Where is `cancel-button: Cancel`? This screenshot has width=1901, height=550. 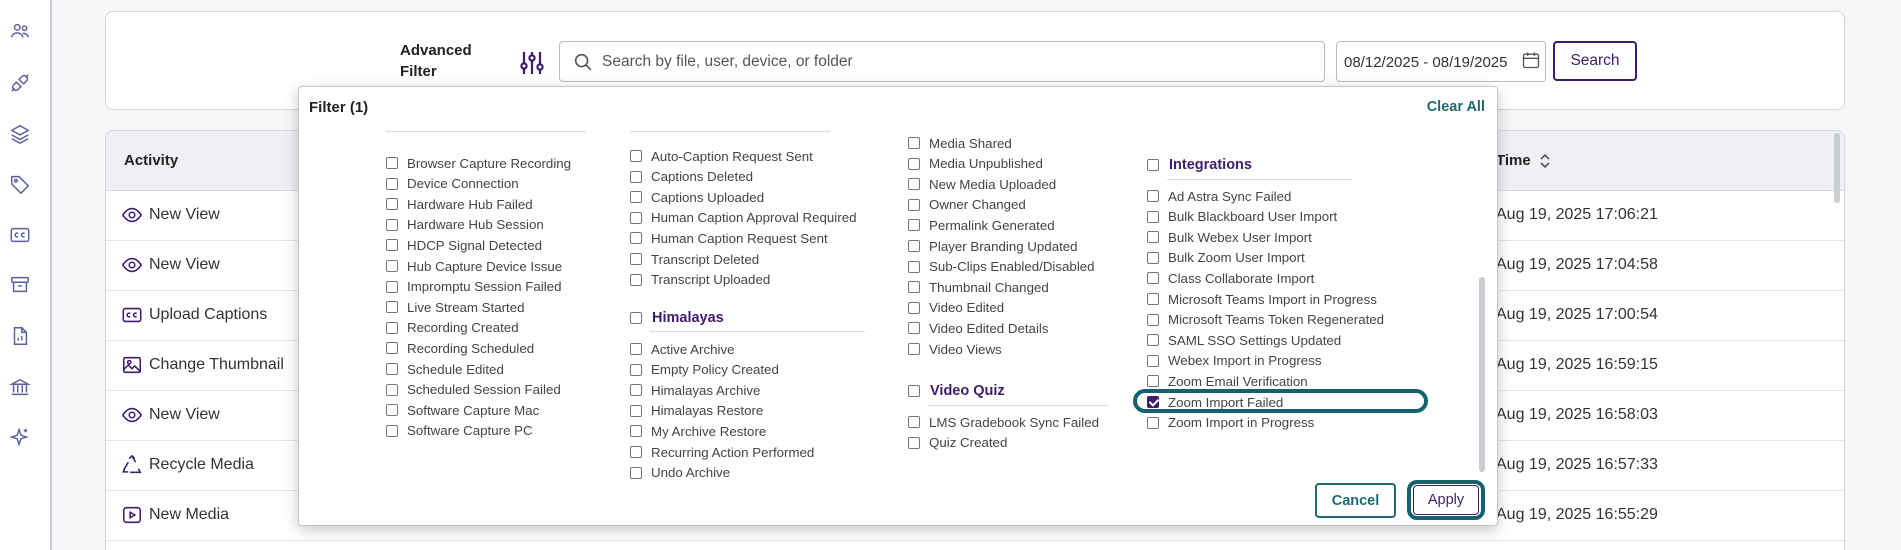
cancel-button: Cancel is located at coordinates (1355, 500).